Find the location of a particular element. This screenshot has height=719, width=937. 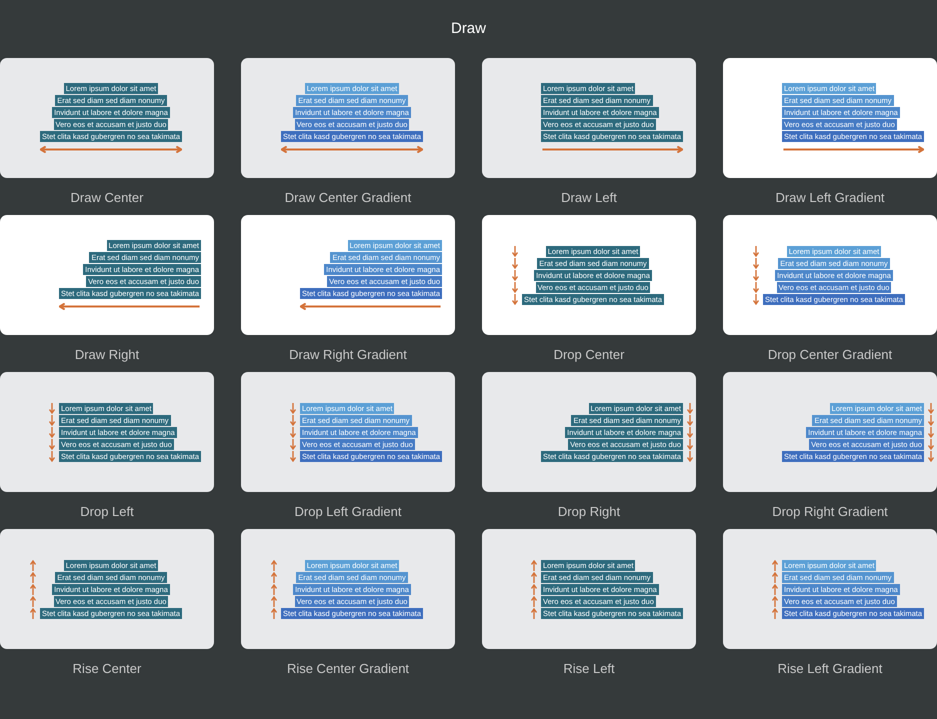

preview-label: Rise Left Gradient is located at coordinates (830, 668).